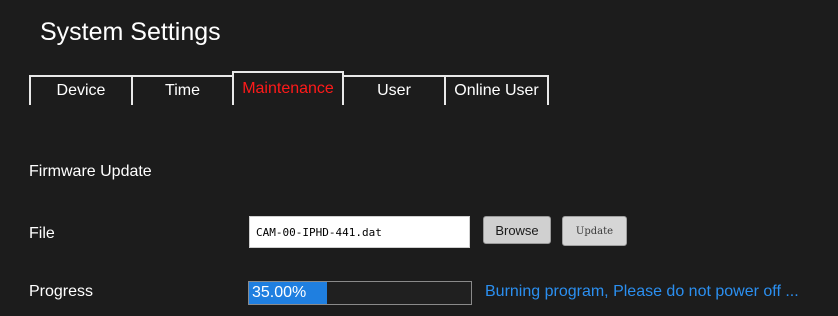  I want to click on tab-device: Device, so click(81, 90).